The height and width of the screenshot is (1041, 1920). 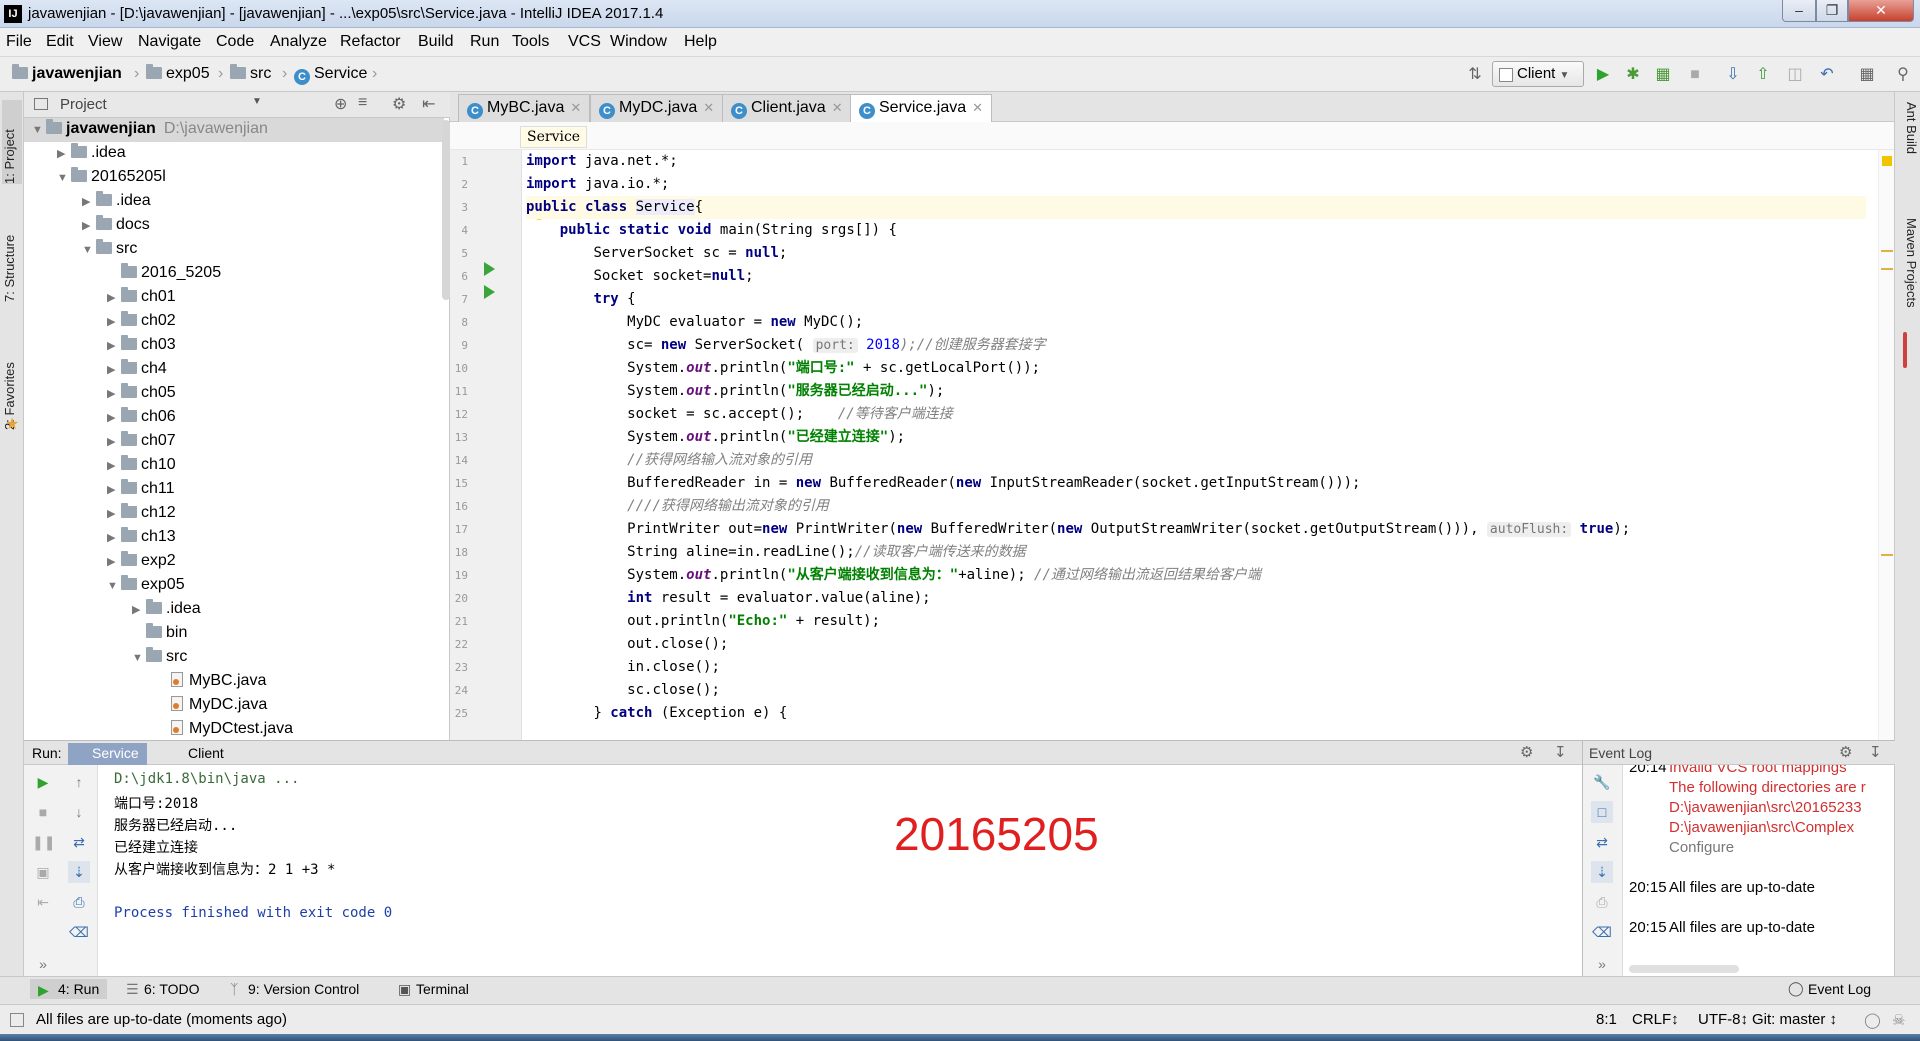 I want to click on breadcrumb-project: javawenjian, so click(x=67, y=73).